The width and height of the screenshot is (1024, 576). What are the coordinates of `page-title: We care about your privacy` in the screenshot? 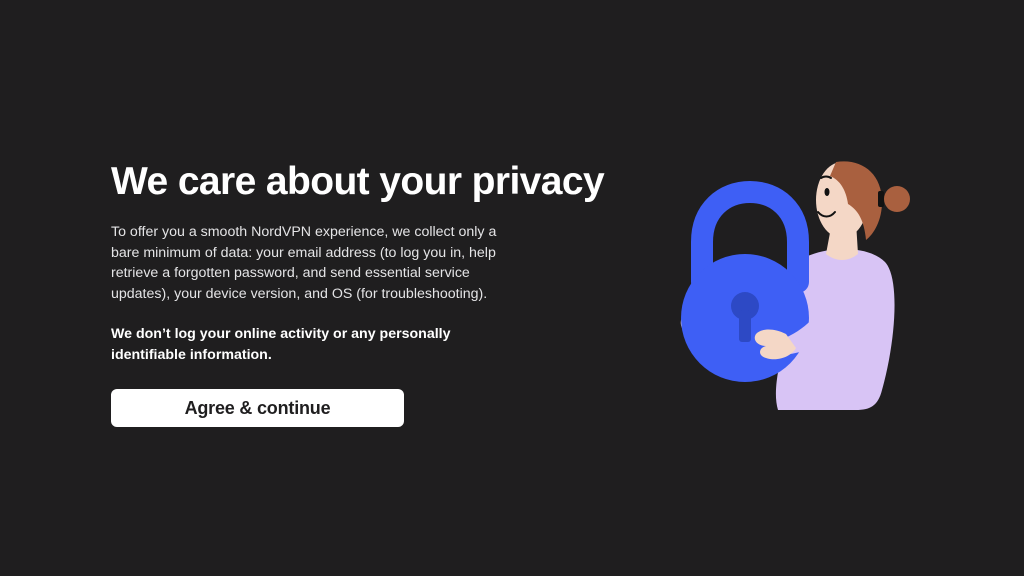 It's located at (358, 181).